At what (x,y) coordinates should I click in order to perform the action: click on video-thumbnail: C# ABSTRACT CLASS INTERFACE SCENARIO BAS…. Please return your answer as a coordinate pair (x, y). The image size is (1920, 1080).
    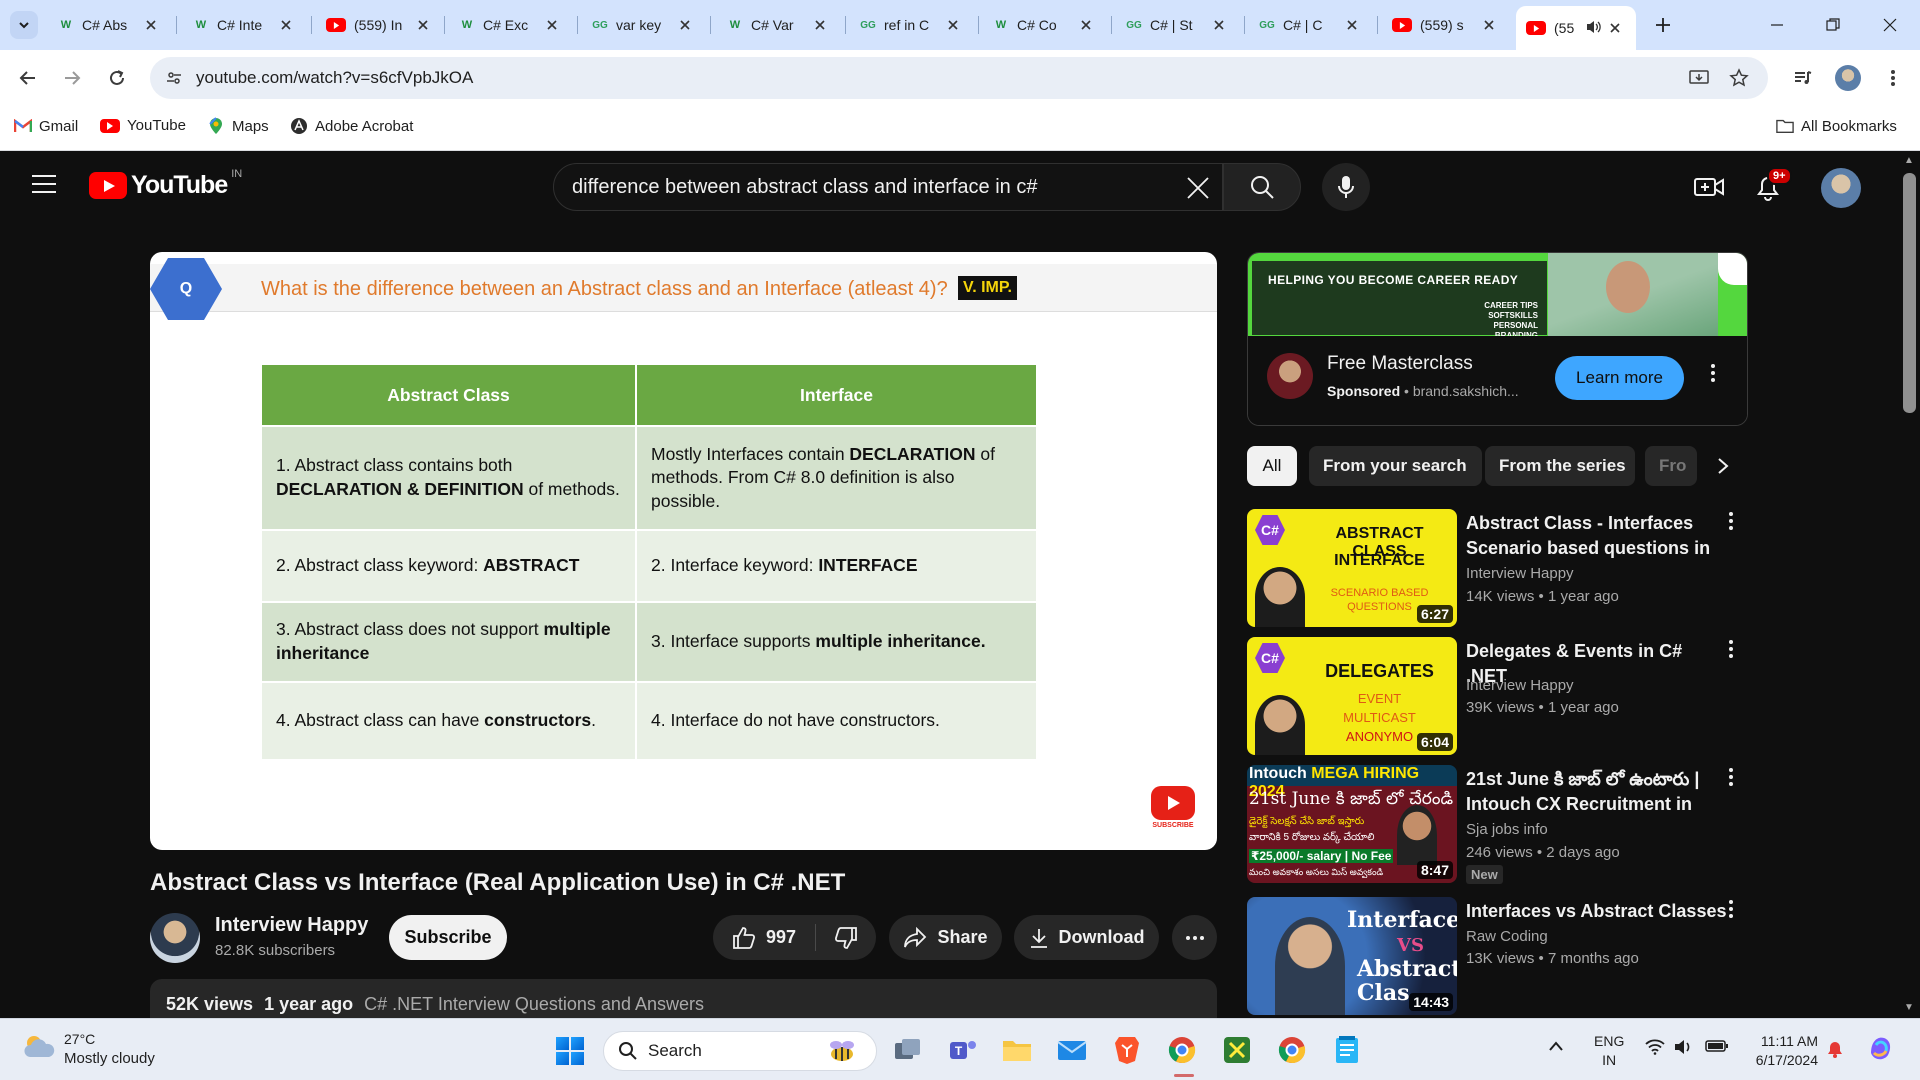
    Looking at the image, I should click on (1352, 568).